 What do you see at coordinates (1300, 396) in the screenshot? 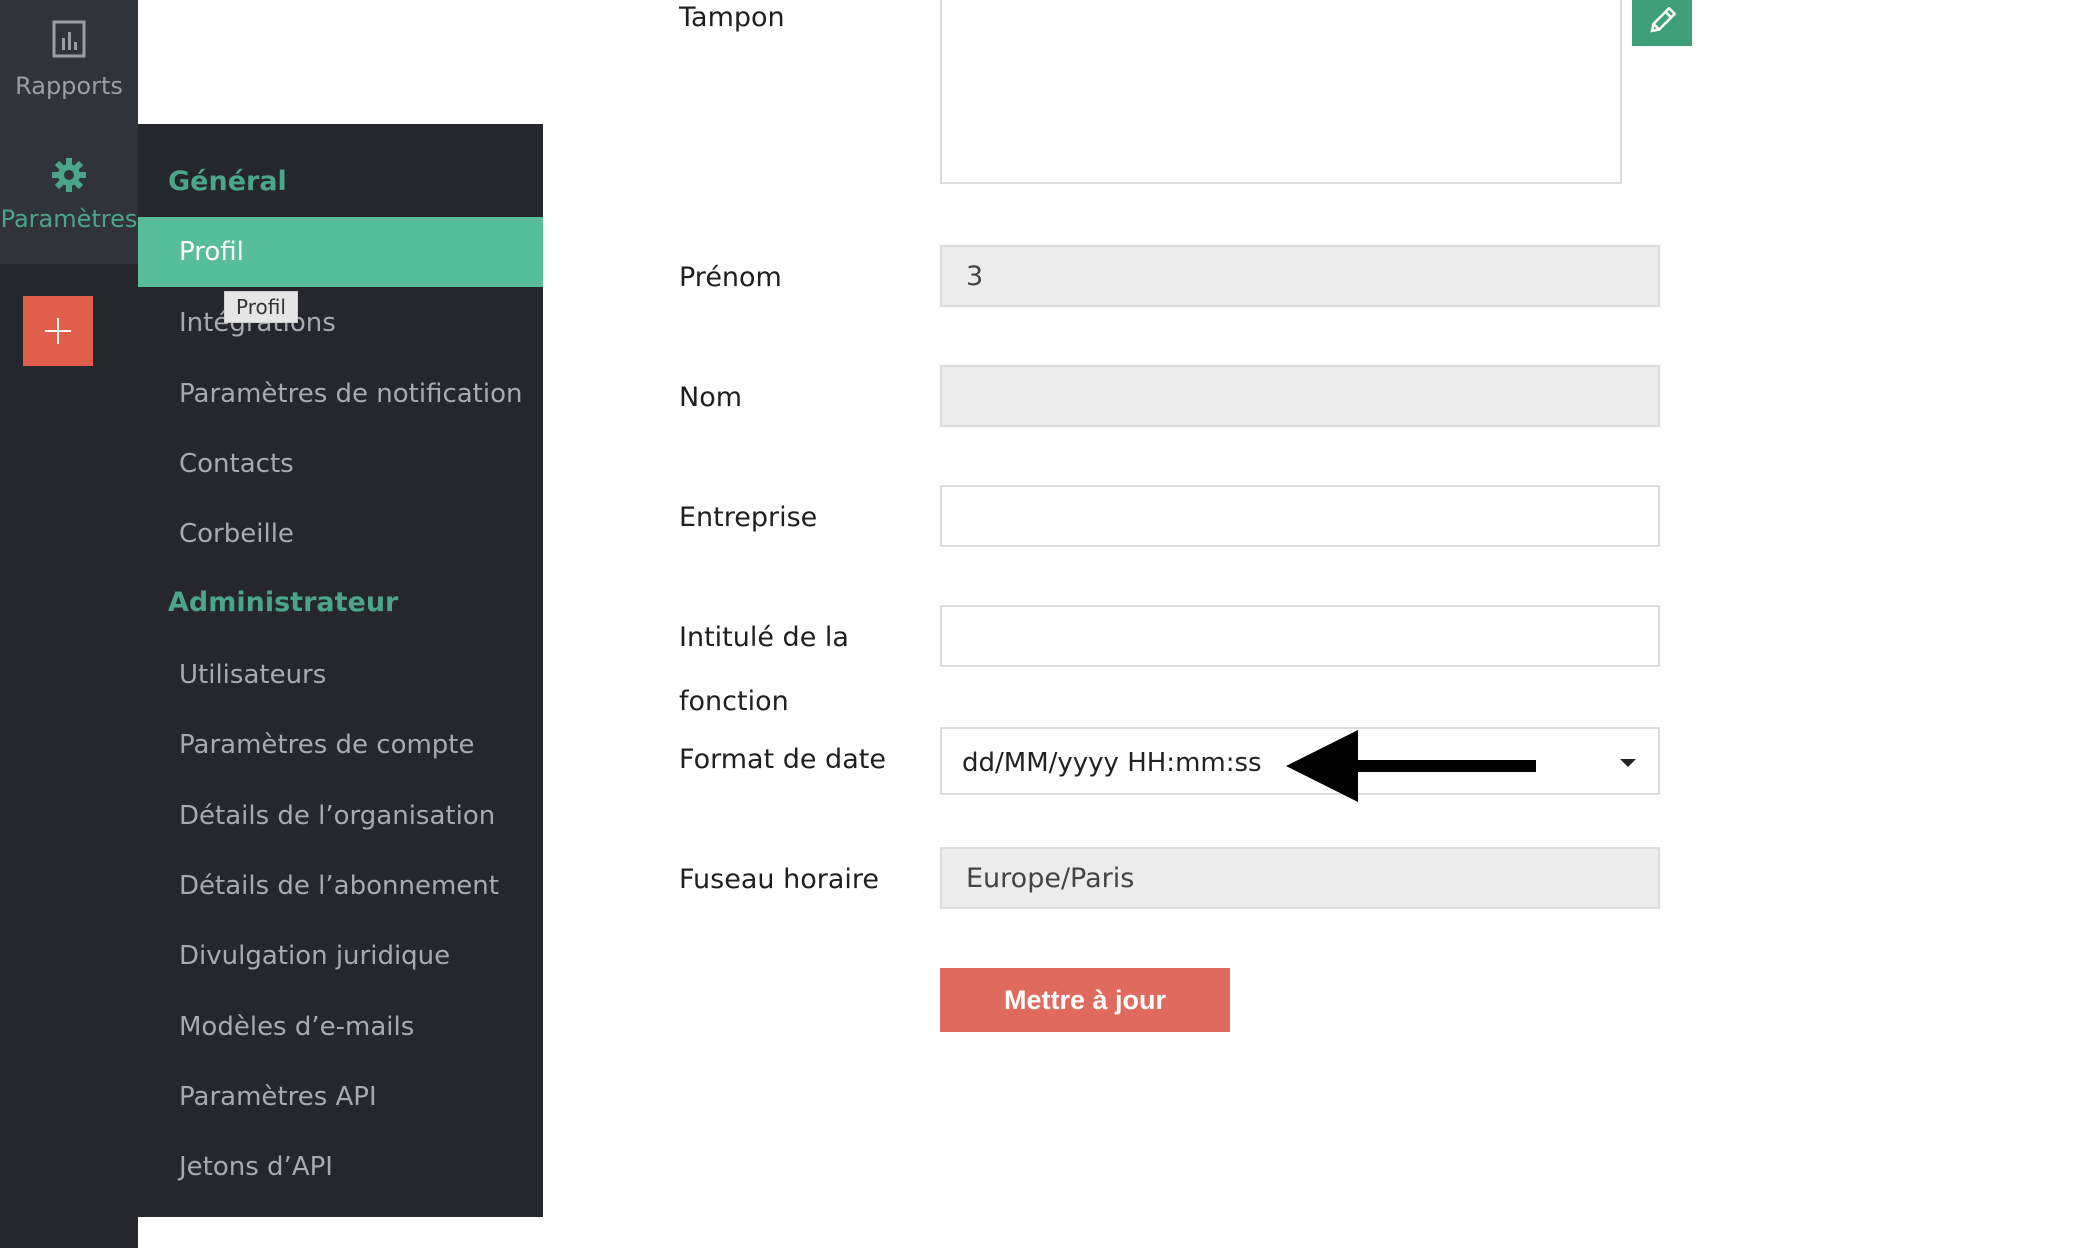
I see `last-name-field` at bounding box center [1300, 396].